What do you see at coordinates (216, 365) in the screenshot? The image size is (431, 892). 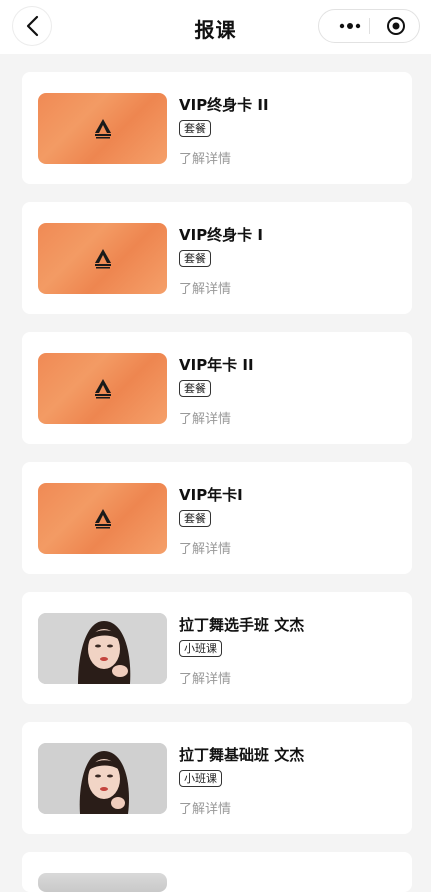 I see `course-title: VIP年卡 II` at bounding box center [216, 365].